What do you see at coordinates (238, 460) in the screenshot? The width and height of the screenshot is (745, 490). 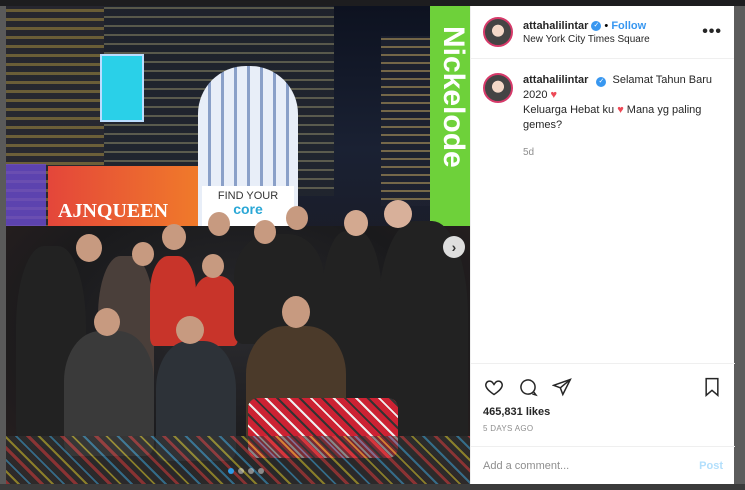 I see `confetti-ground` at bounding box center [238, 460].